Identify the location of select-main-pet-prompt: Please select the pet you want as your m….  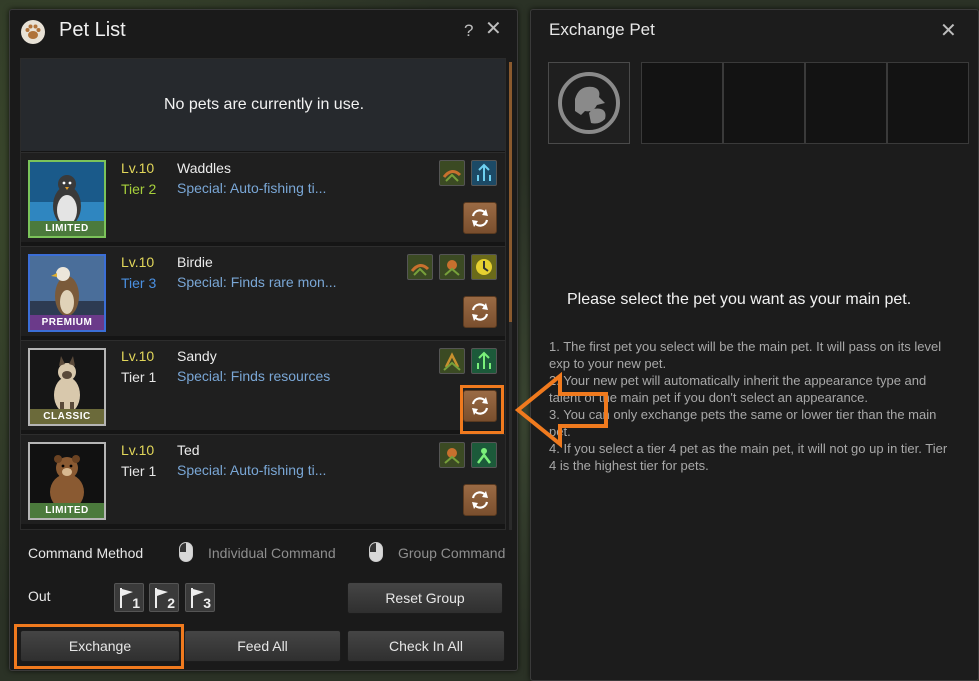
(739, 299).